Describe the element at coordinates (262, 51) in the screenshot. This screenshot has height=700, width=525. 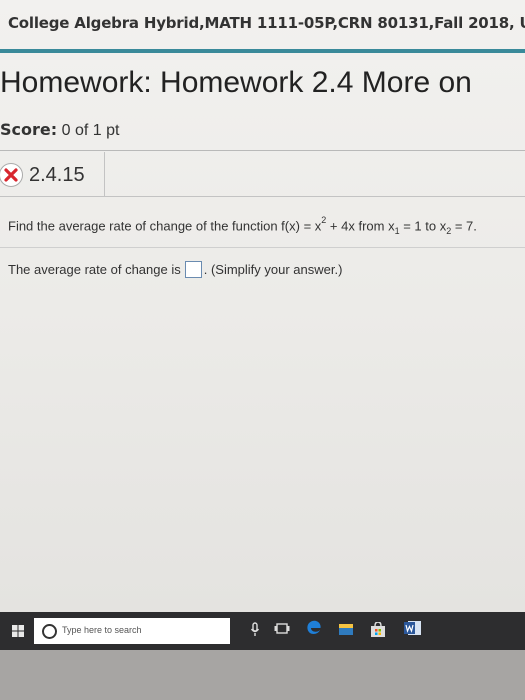
I see `header-accent-bar` at that location.